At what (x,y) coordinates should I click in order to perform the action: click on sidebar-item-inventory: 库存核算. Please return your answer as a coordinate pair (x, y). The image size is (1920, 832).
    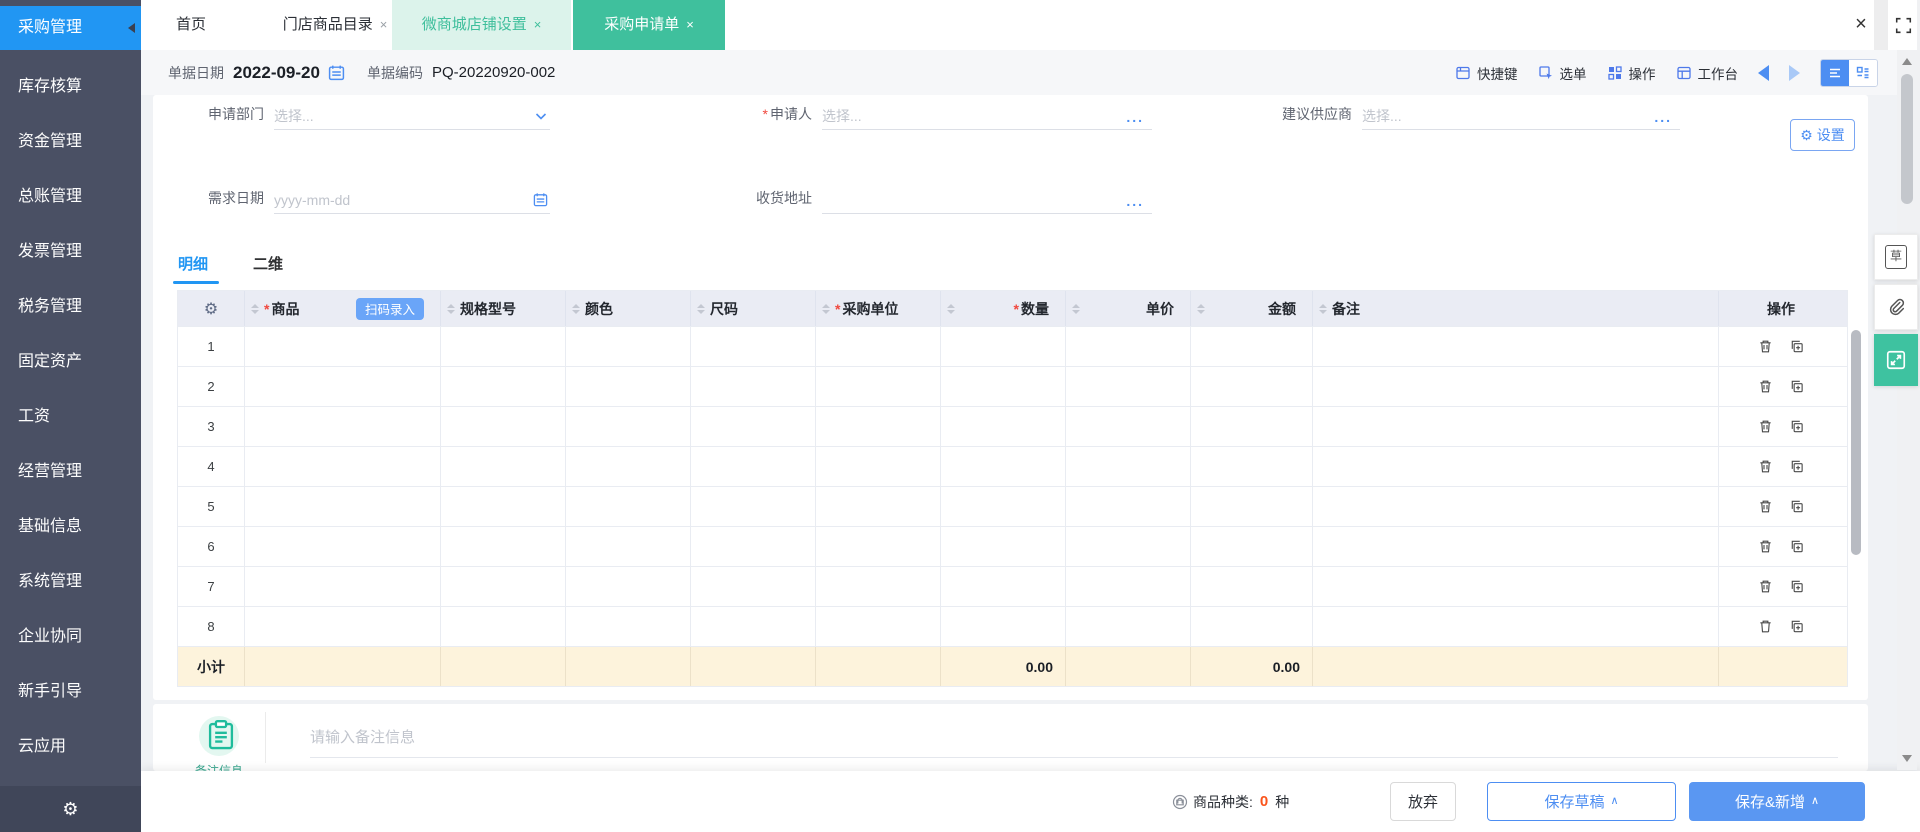
    Looking at the image, I should click on (70, 86).